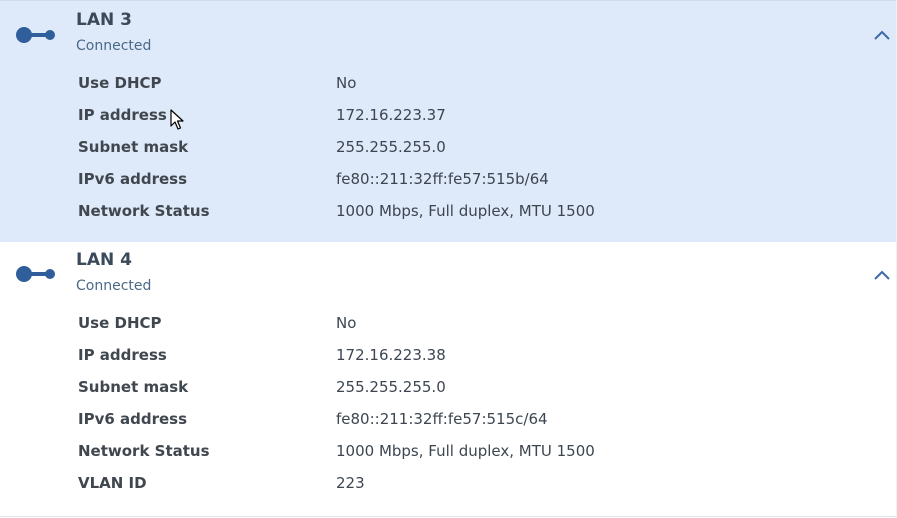 The height and width of the screenshot is (518, 897). I want to click on detail-value-ipv6-address: fe80::211:32ff:fe57:515c/64, so click(442, 419).